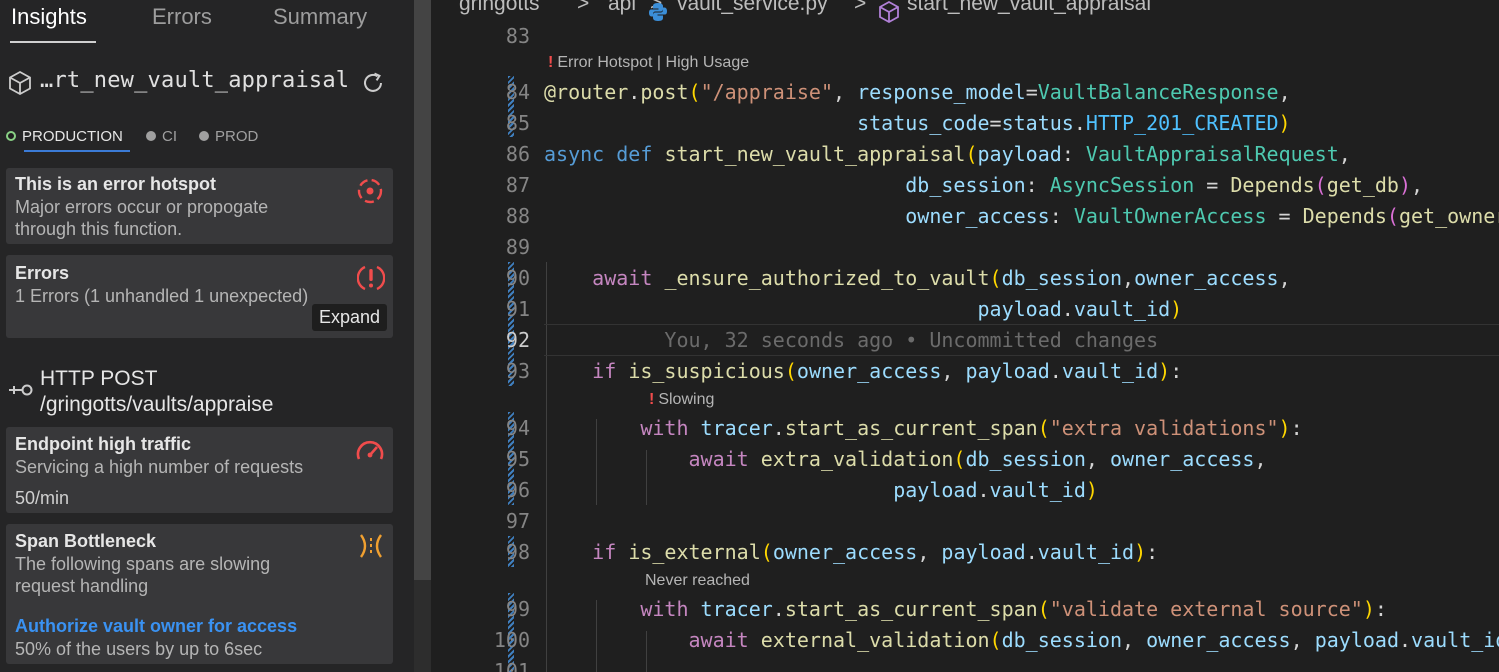 This screenshot has width=1499, height=672. Describe the element at coordinates (517, 216) in the screenshot. I see `line-number: 88` at that location.